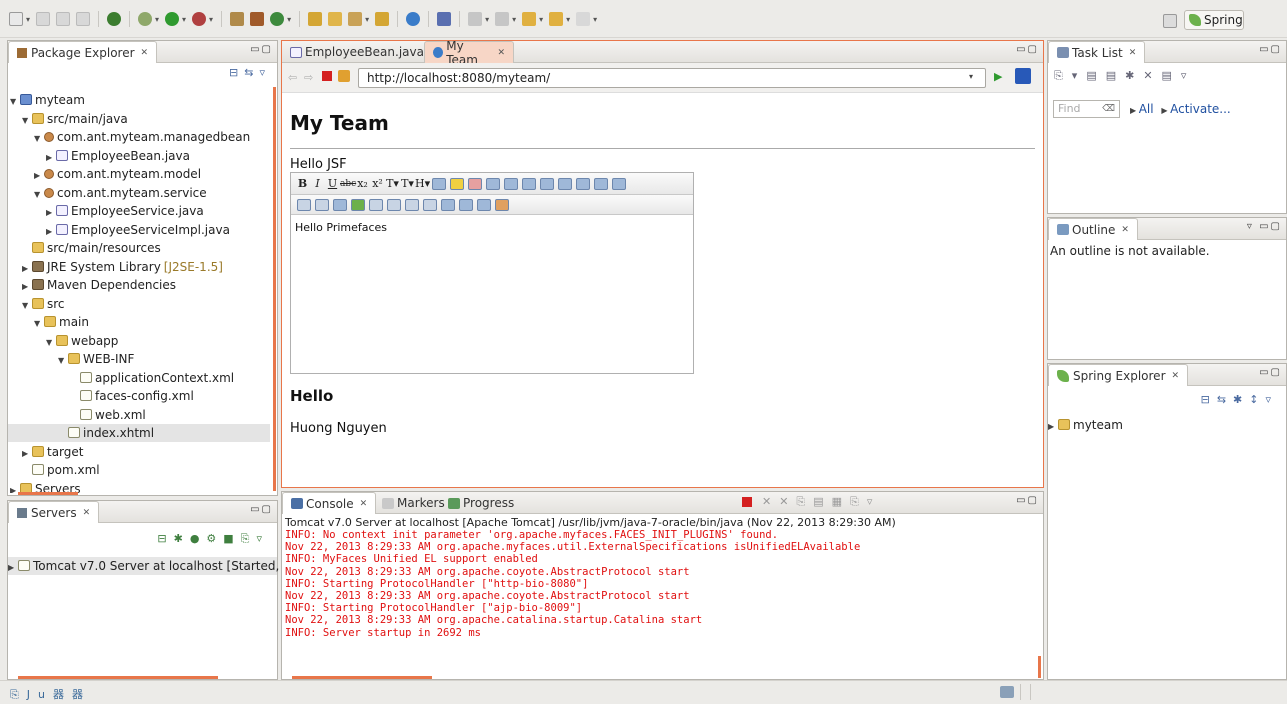 This screenshot has height=704, width=1287. I want to click on text-color-icon, so click(439, 183).